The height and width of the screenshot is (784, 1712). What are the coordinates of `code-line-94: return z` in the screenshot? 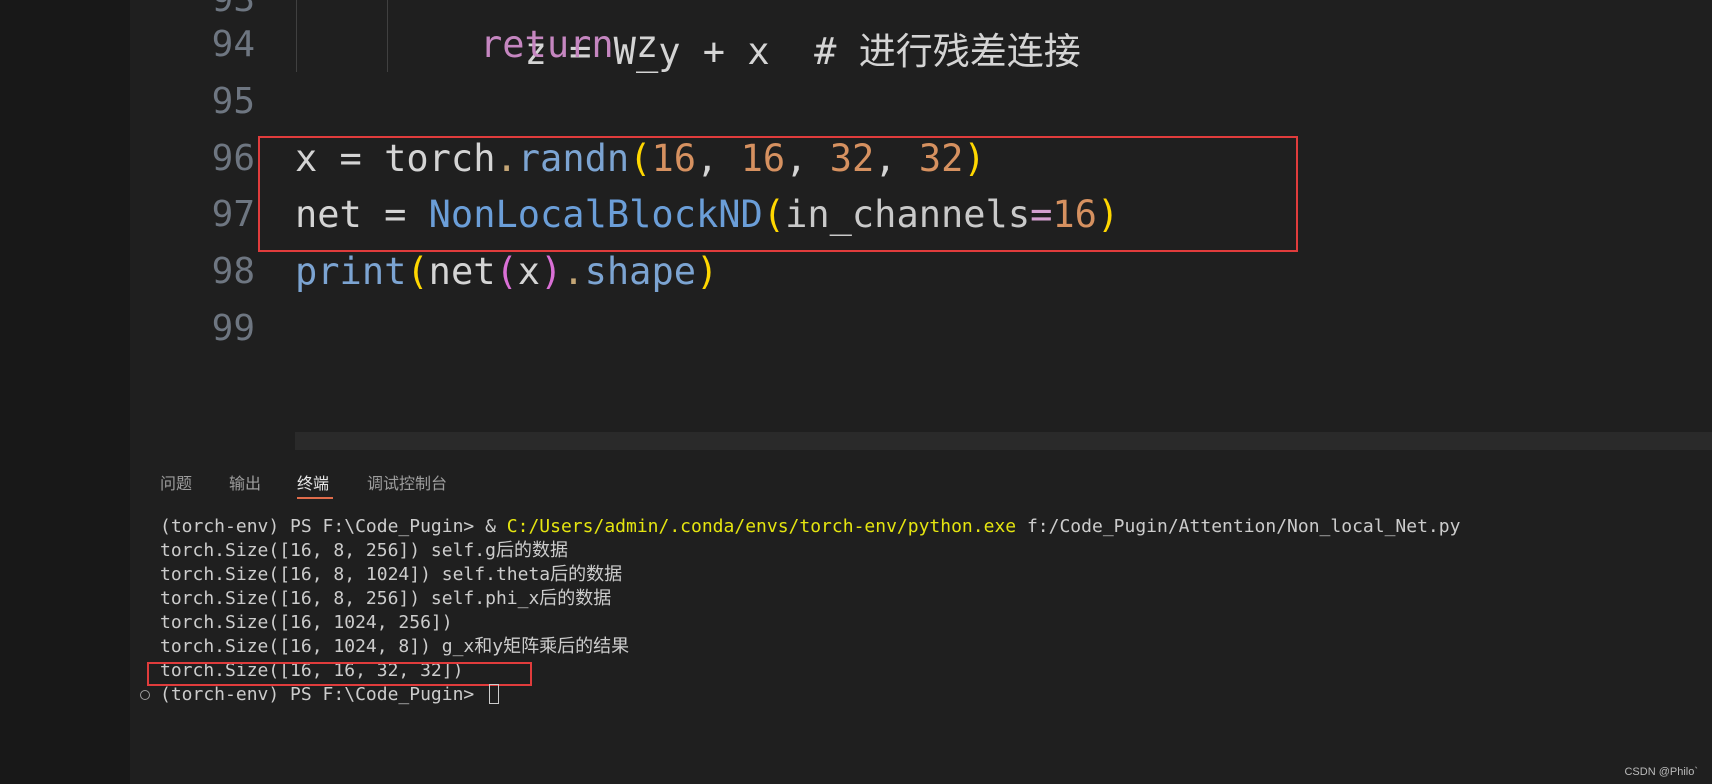 It's located at (569, 45).